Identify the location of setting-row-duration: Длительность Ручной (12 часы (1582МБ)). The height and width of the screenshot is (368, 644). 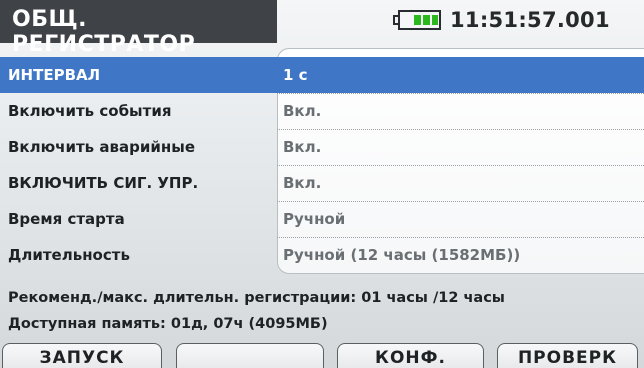
(322, 255).